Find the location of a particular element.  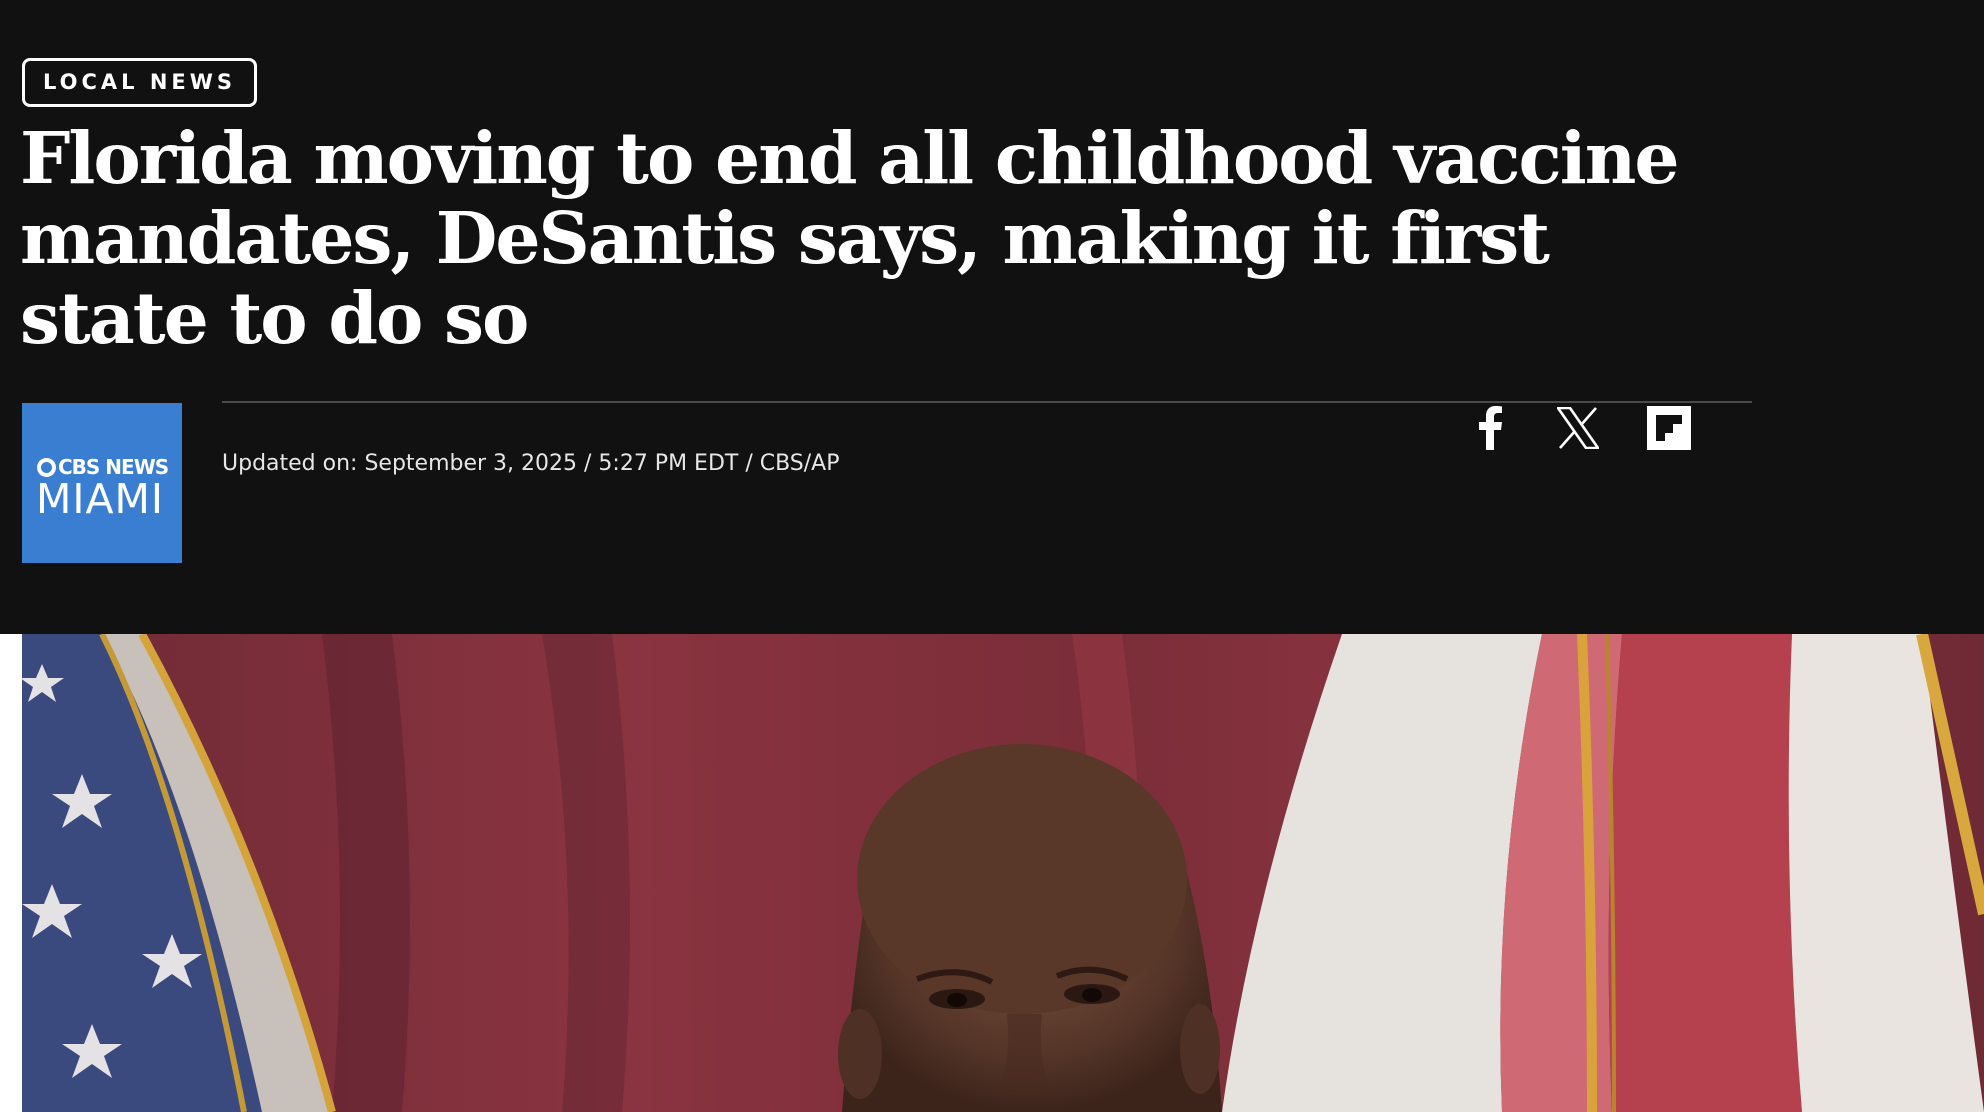

share-facebook-button is located at coordinates (1490, 428).